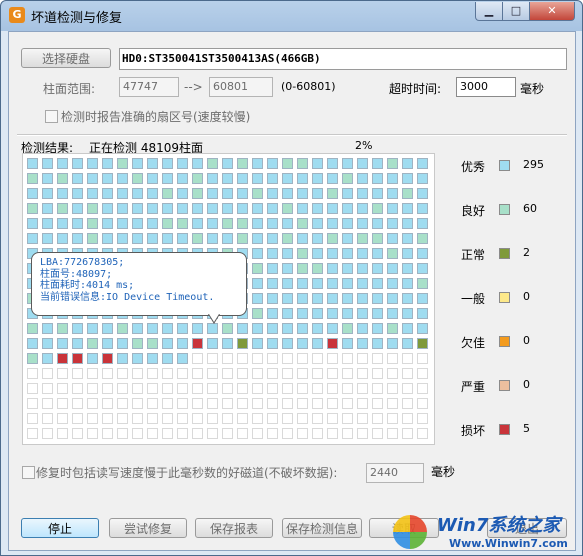 The image size is (583, 556). Describe the element at coordinates (395, 473) in the screenshot. I see `slow-threshold-input: 2440` at that location.